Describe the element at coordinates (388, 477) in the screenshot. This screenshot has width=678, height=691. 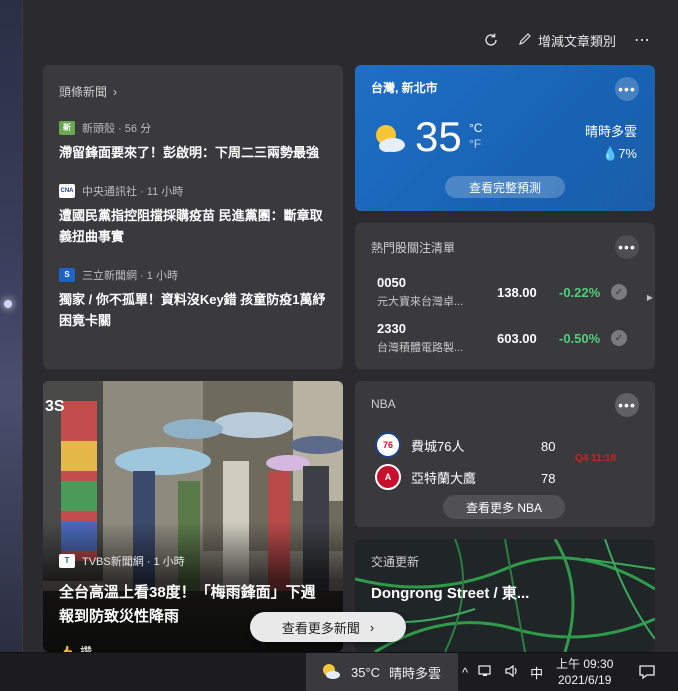
I see `hawks-logo-icon: A` at that location.